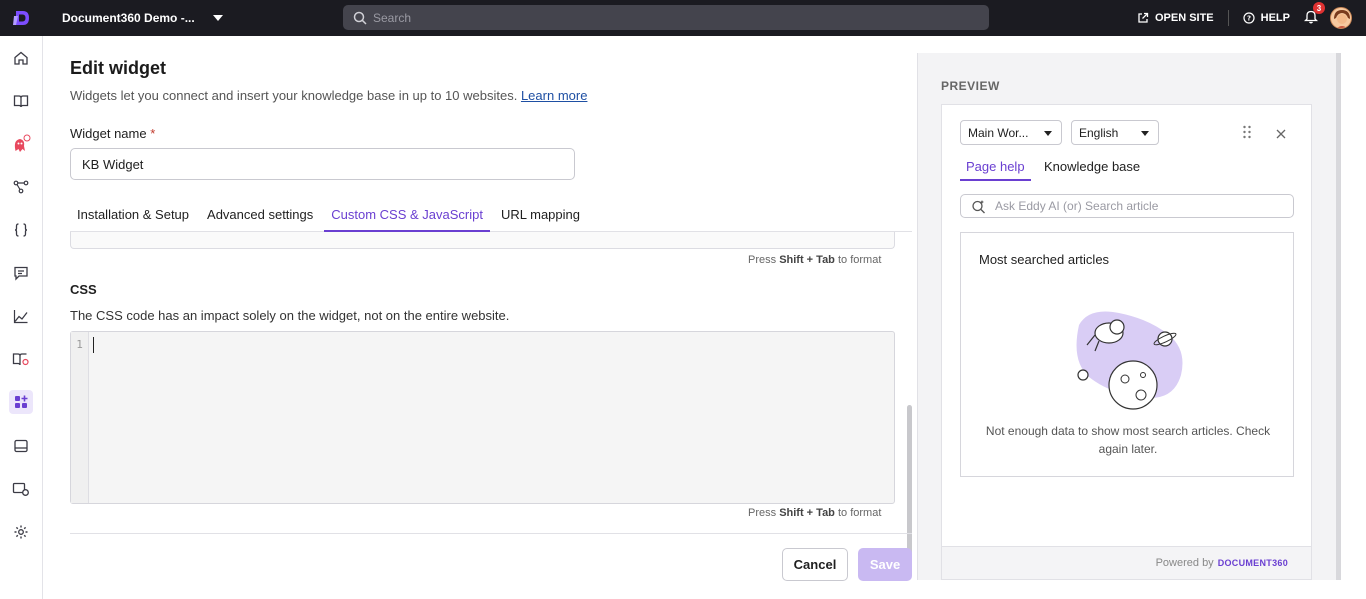 The height and width of the screenshot is (599, 1366). I want to click on user-avatar-icon, so click(1341, 18).